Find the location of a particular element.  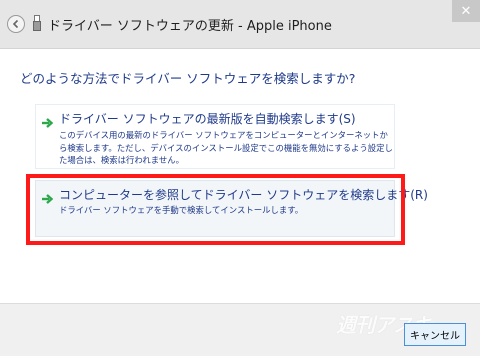

page-question: どのような方法でドライバー ソフトウェアを検索しますか? is located at coordinates (188, 78).